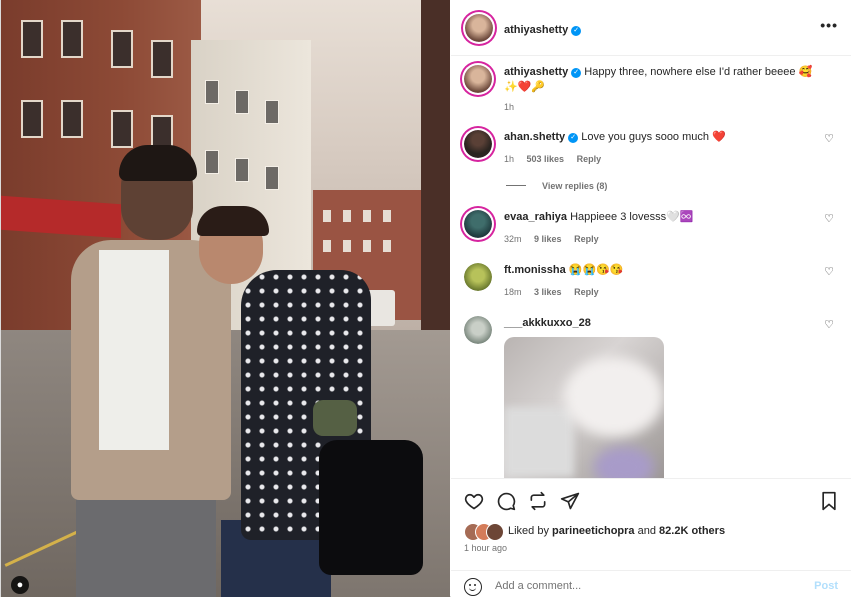 This screenshot has height=601, width=851. What do you see at coordinates (593, 531) in the screenshot?
I see `liked-by-user: parineetichopra` at bounding box center [593, 531].